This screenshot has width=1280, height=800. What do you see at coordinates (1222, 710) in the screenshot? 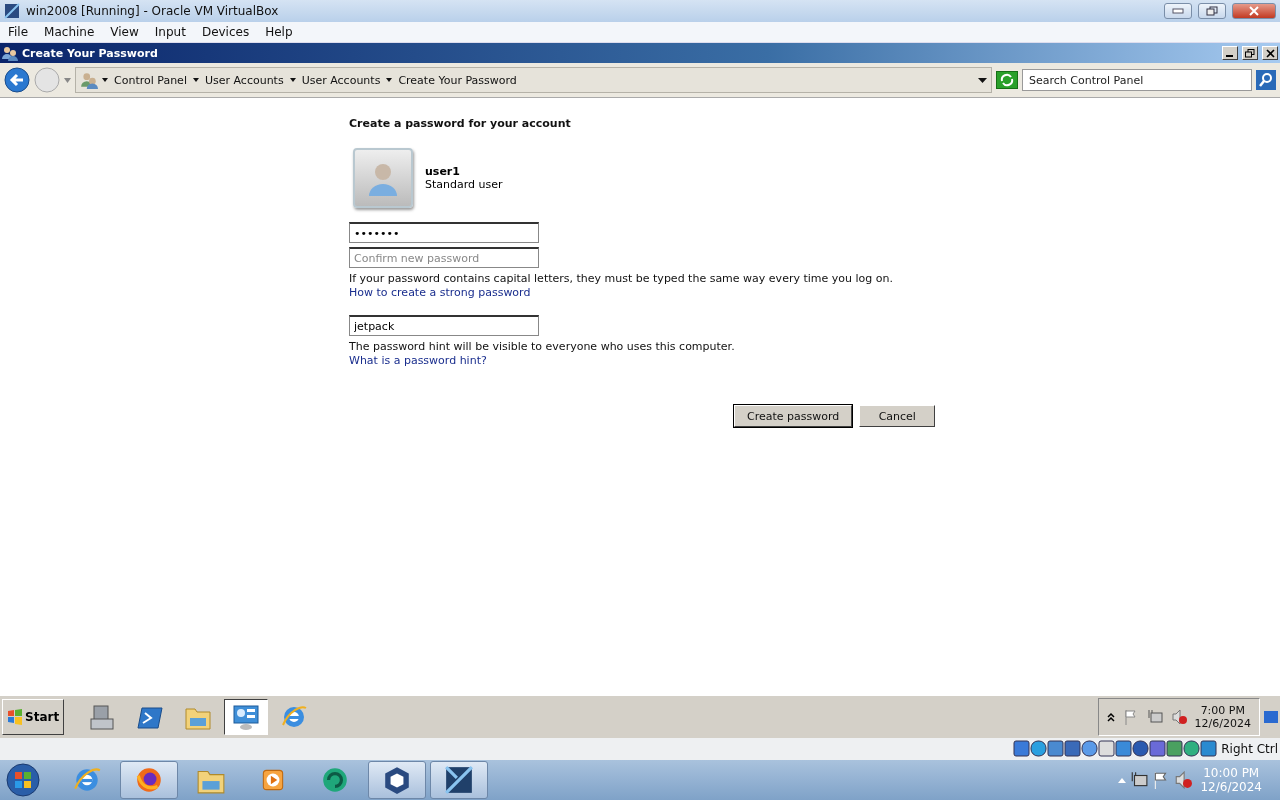
I see `clock-time: 7:00 PM` at bounding box center [1222, 710].